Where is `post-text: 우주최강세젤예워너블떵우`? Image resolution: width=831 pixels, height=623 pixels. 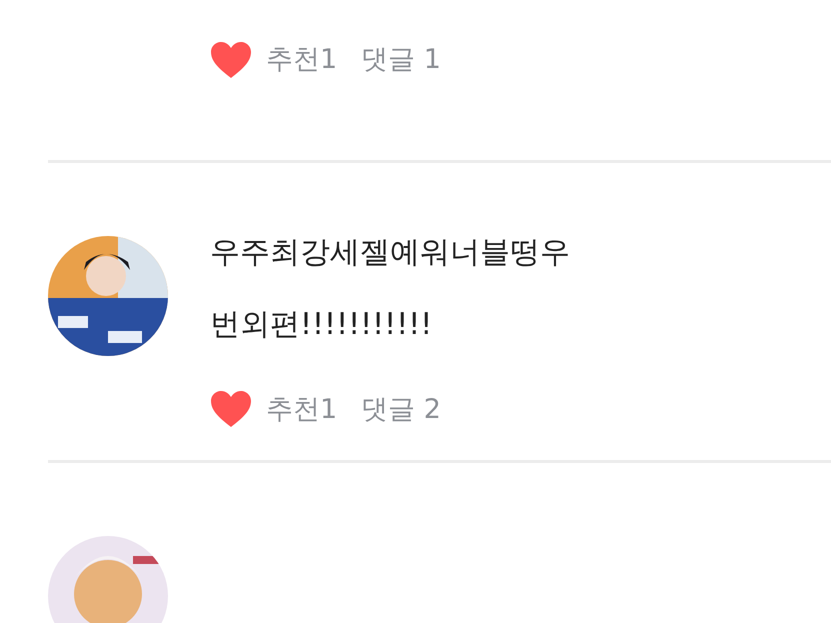
post-text: 우주최강세젤예워너블떵우 is located at coordinates (390, 253).